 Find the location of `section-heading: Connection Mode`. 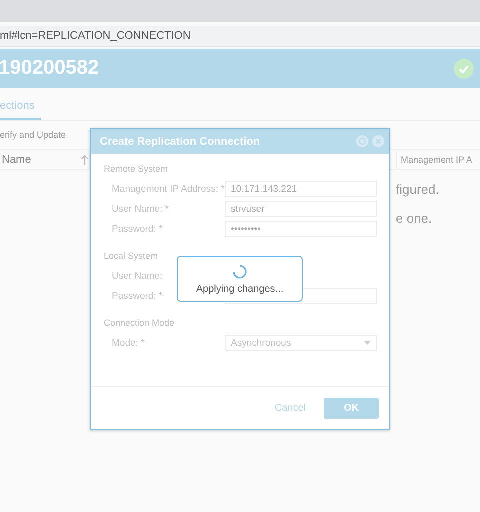

section-heading: Connection Mode is located at coordinates (140, 323).